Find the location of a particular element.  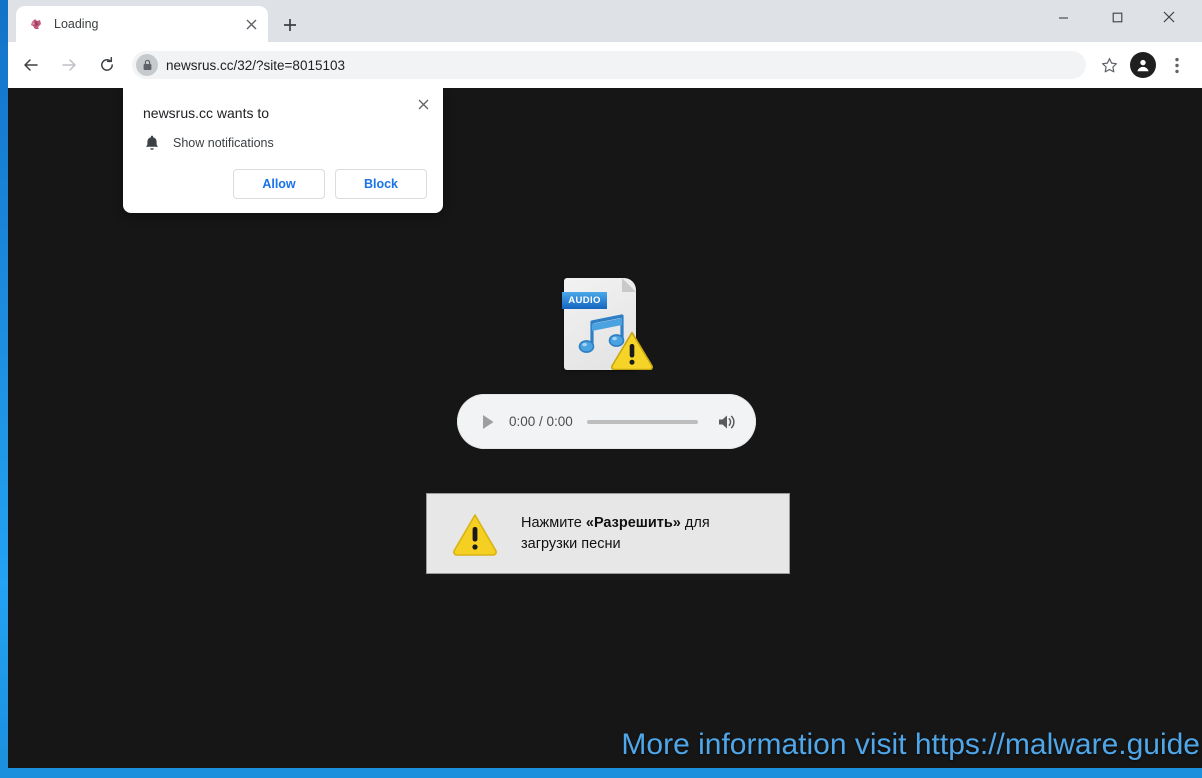

tab-strip: Loading is located at coordinates (605, 21).